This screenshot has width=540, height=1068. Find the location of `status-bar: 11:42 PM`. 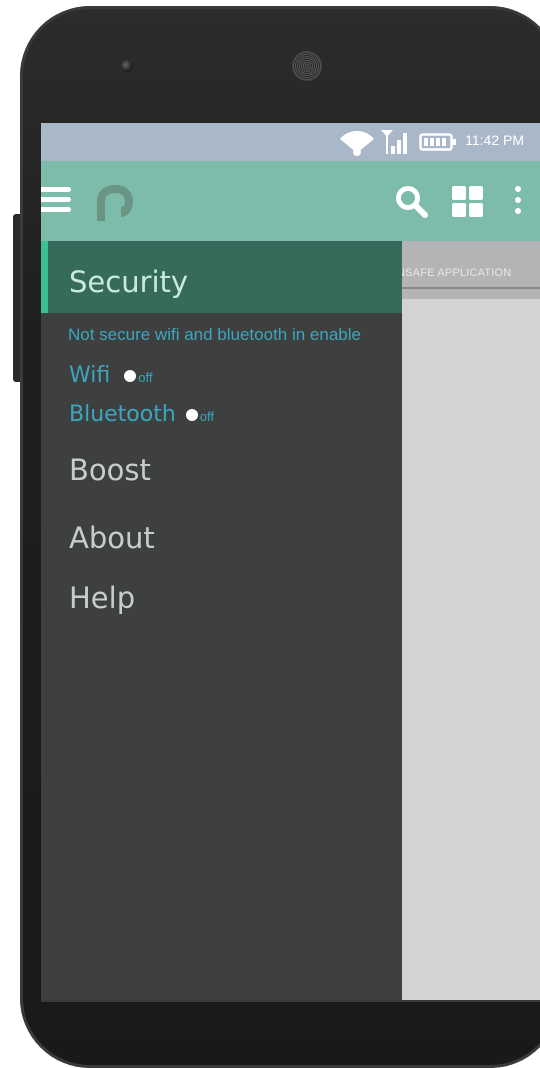

status-bar: 11:42 PM is located at coordinates (290, 142).